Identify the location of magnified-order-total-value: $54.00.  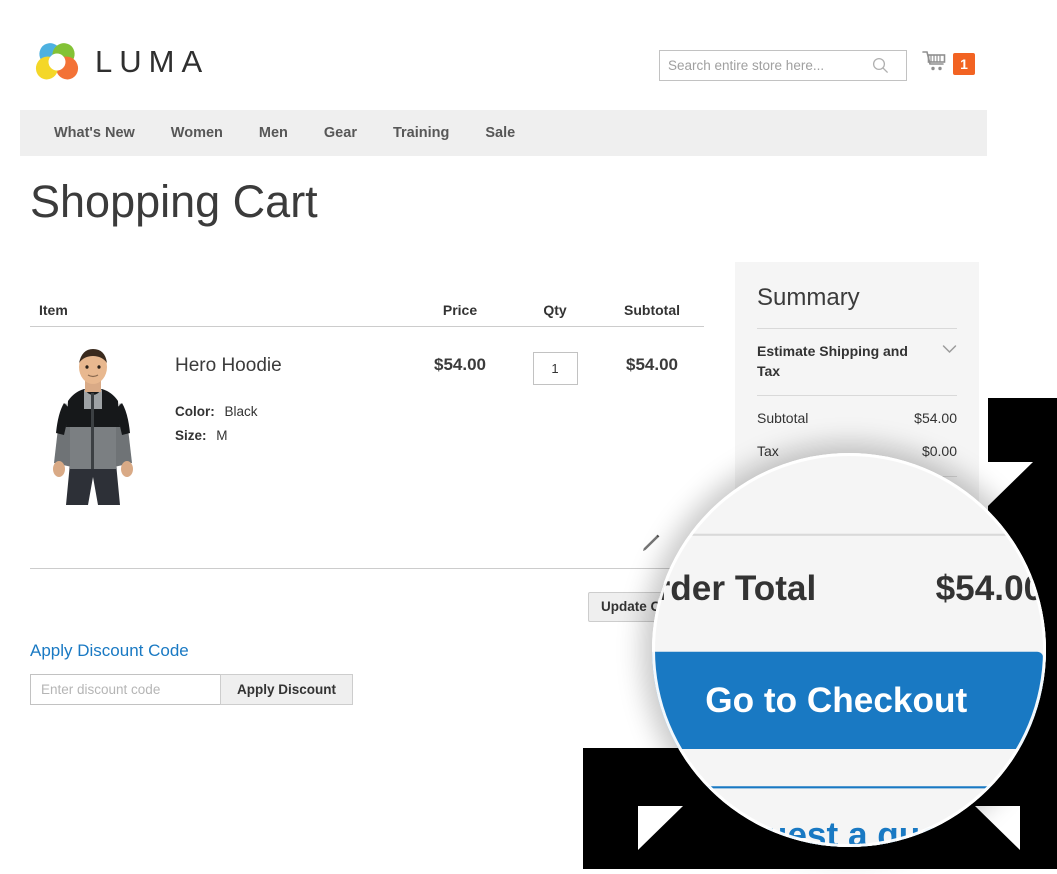
(989, 588).